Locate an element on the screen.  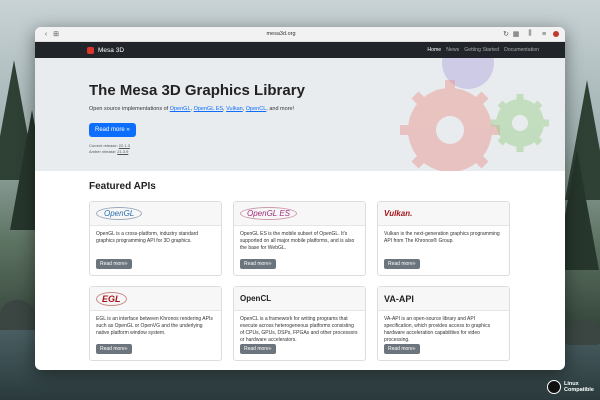
card-header: OpenGL ES is located at coordinates (299, 214).